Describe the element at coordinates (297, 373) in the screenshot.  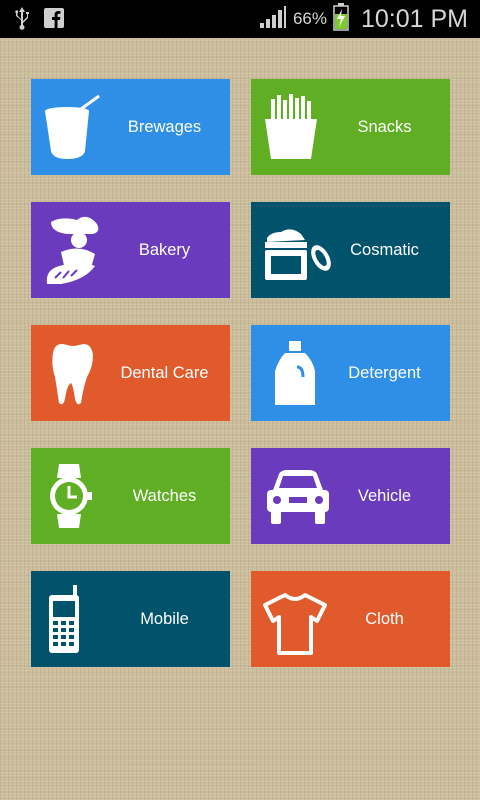
I see `detergent-bottle-icon` at that location.